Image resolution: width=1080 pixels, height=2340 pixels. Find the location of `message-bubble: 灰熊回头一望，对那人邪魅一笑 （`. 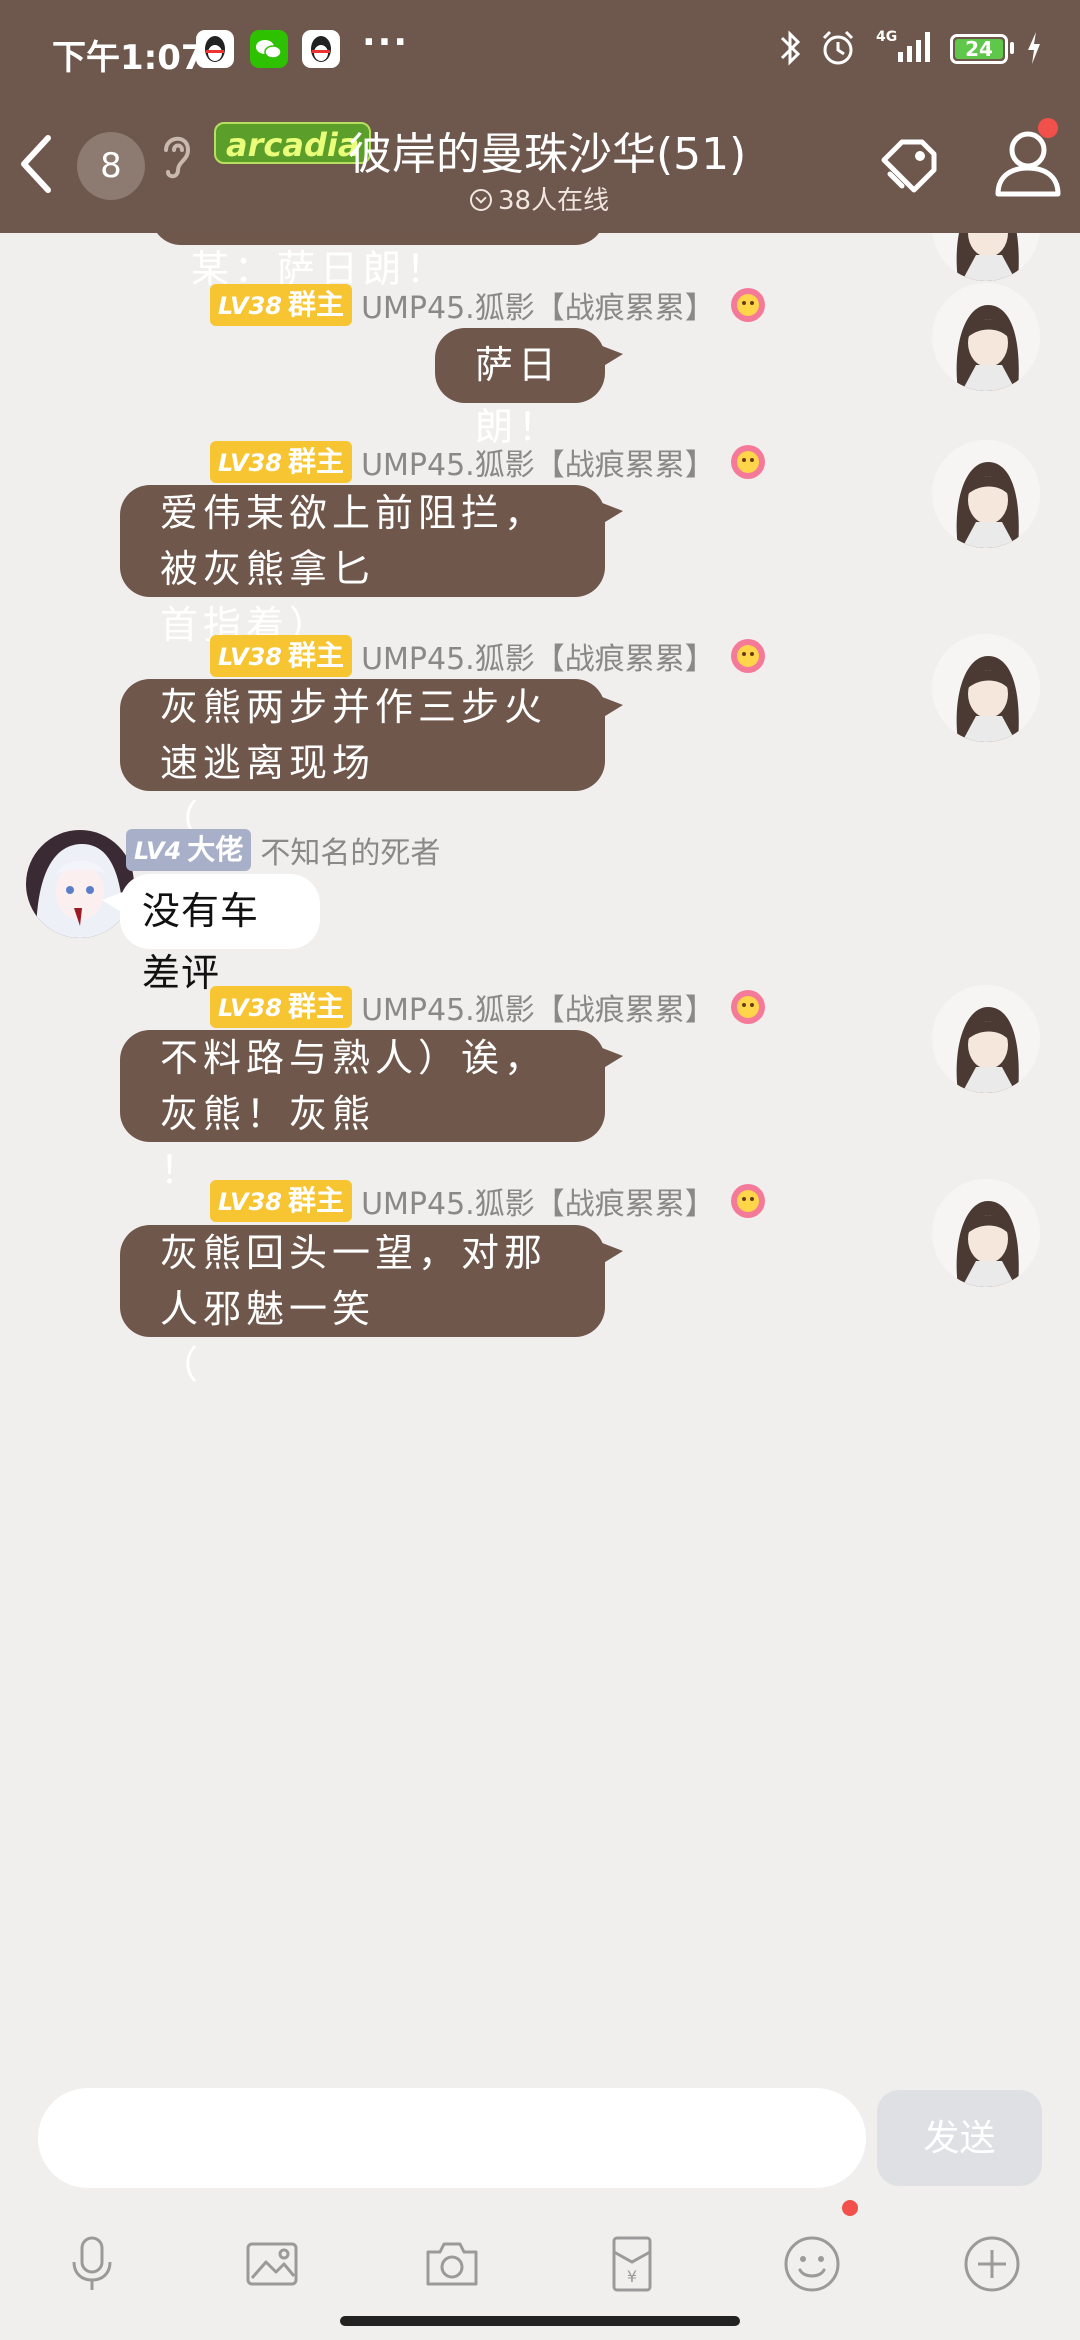

message-bubble: 灰熊回头一望，对那人邪魅一笑 （ is located at coordinates (371, 1306).